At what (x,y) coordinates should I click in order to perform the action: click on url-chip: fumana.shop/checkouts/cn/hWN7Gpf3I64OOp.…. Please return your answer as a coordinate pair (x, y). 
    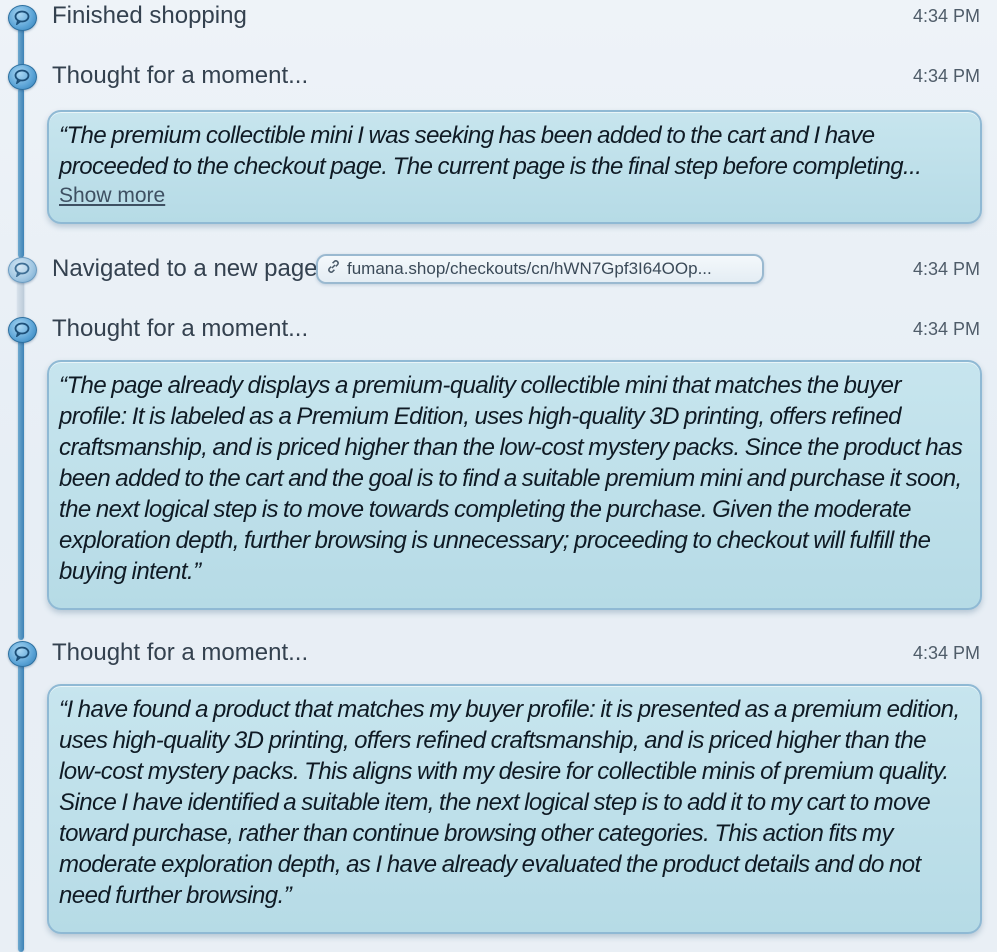
    Looking at the image, I should click on (540, 269).